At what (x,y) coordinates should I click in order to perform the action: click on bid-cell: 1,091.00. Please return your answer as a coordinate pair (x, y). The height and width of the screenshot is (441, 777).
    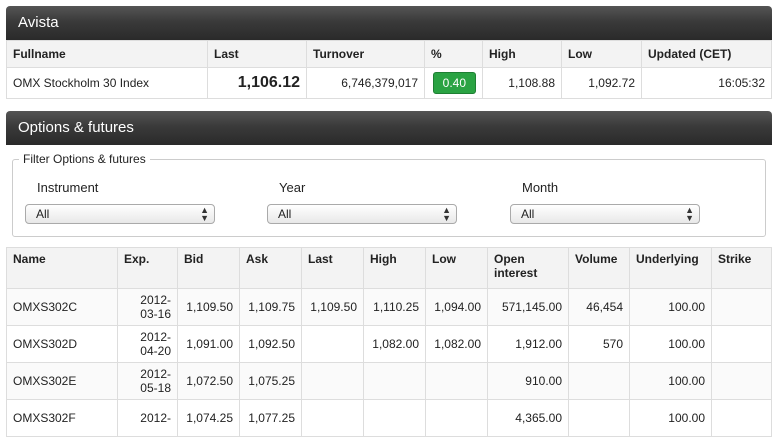
    Looking at the image, I should click on (208, 344).